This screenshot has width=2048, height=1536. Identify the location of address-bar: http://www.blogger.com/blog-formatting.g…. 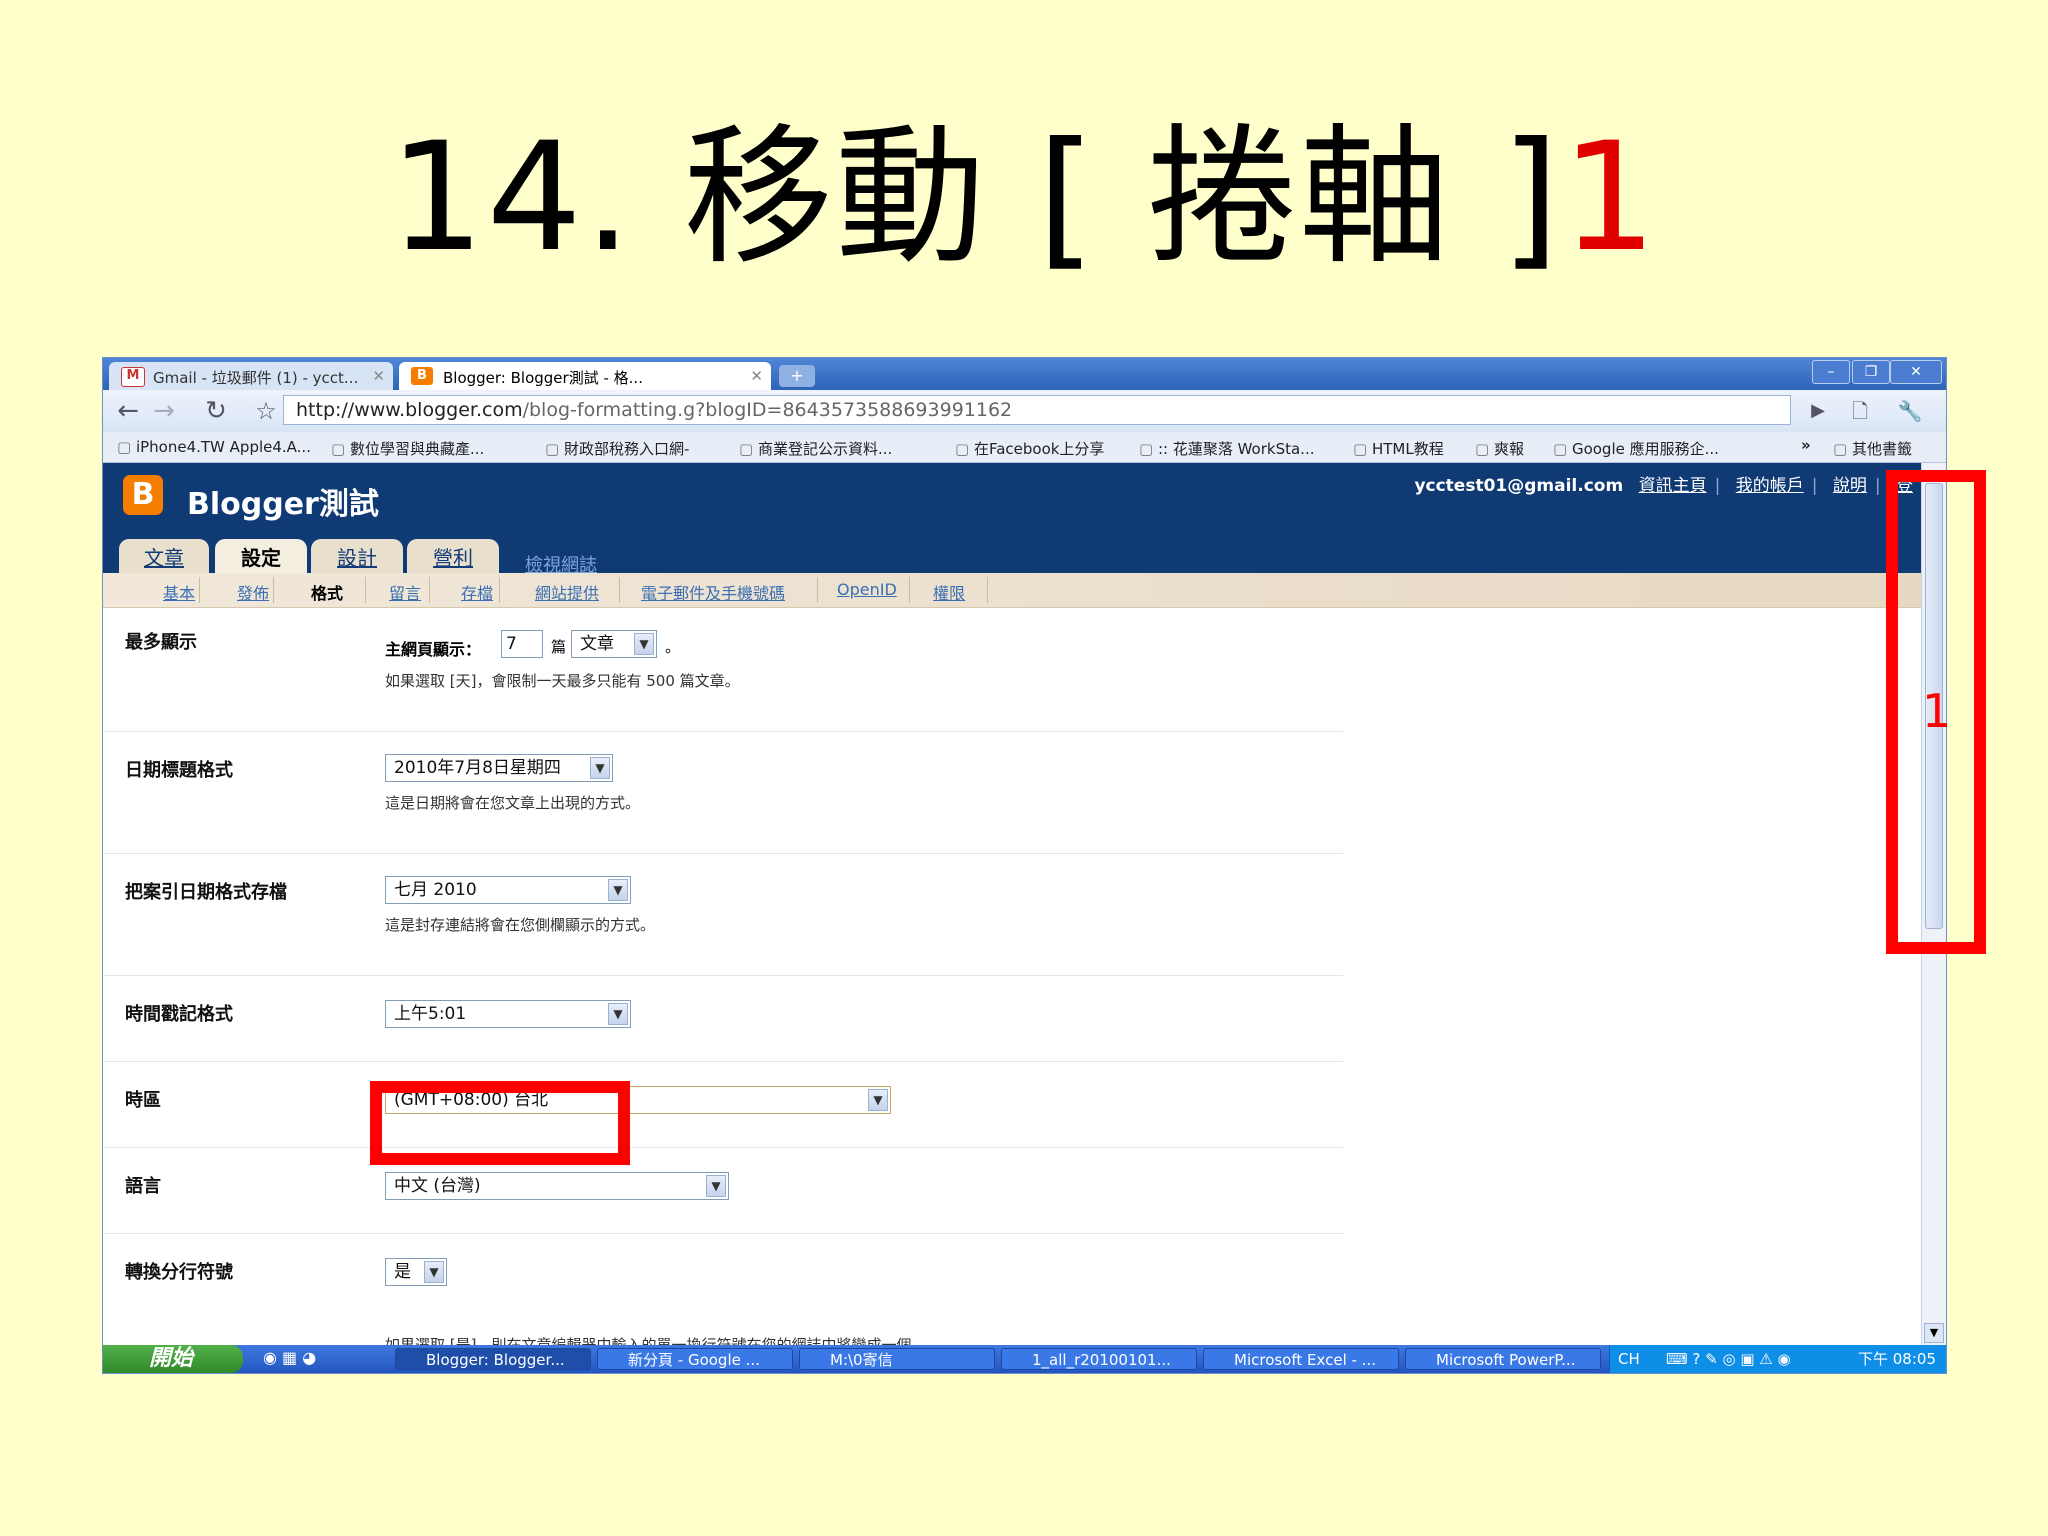
(1037, 410).